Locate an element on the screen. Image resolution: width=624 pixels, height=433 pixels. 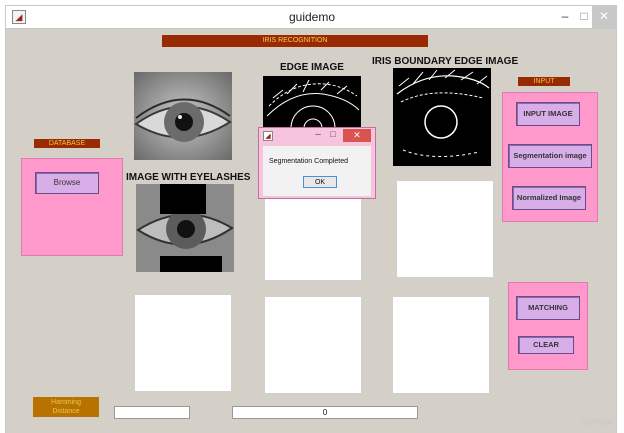
database-label: DATABASE is located at coordinates (67, 143).